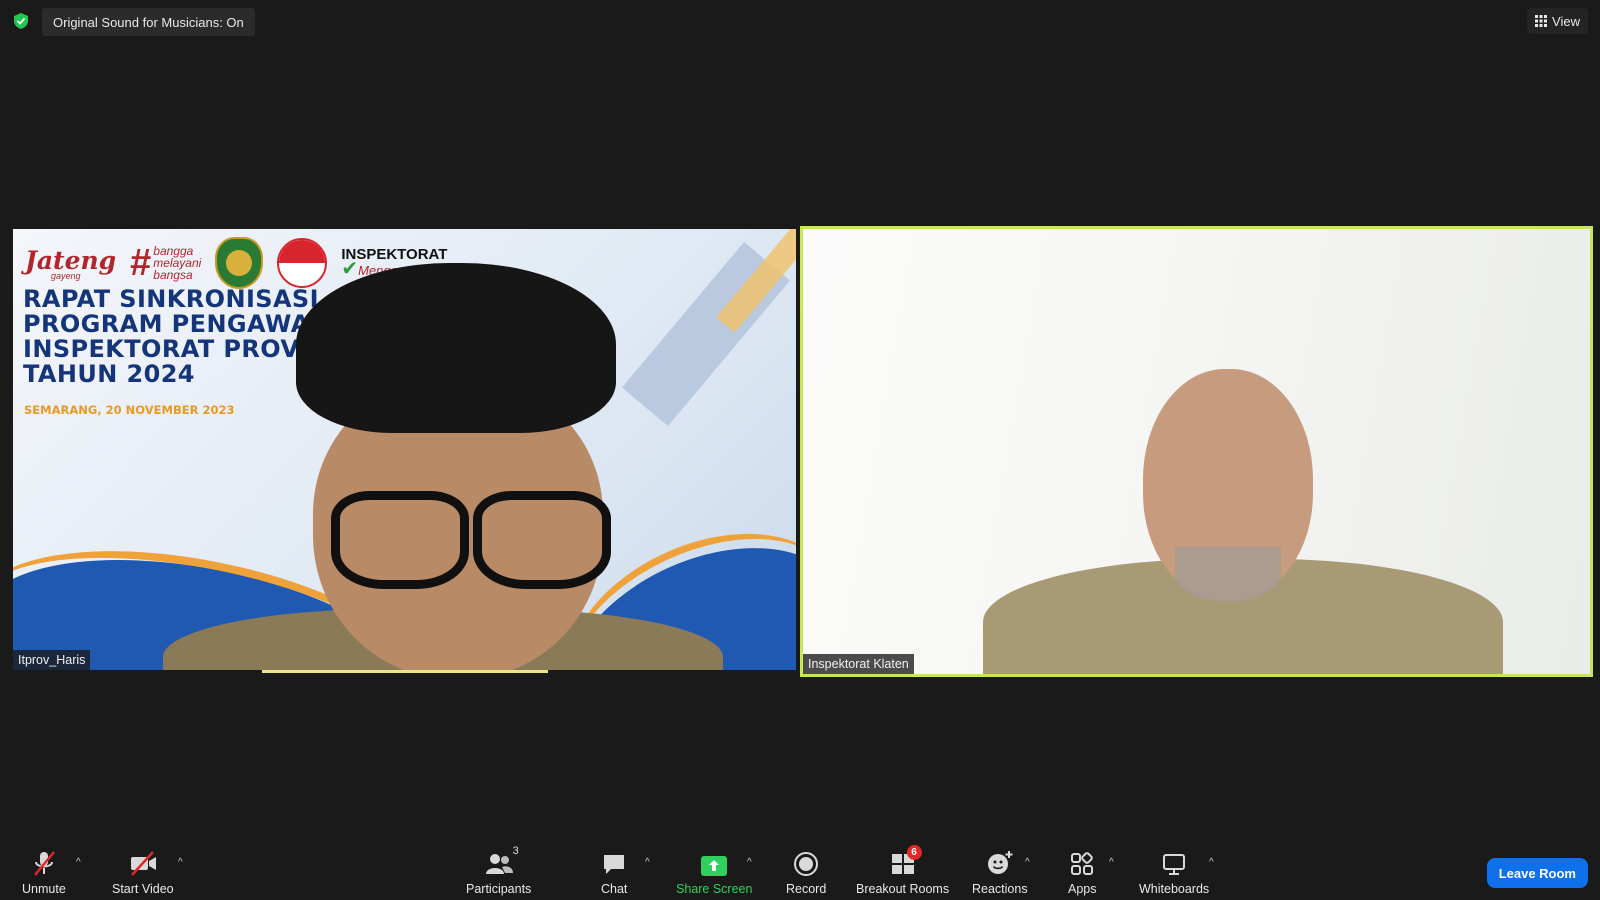 The width and height of the screenshot is (1600, 900). Describe the element at coordinates (166, 263) in the screenshot. I see `bangga-melayani-logo: # bangga melayani bangsa` at that location.